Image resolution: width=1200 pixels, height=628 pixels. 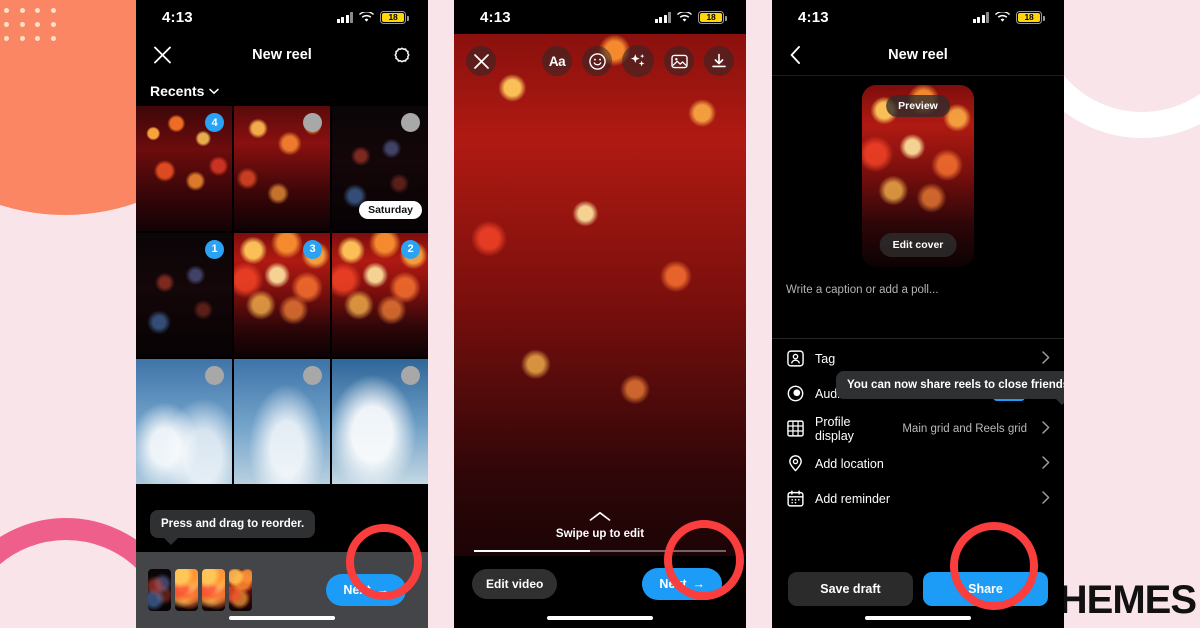 What do you see at coordinates (233, 527) in the screenshot?
I see `reorder-tooltip: Press and drag to reorder.` at bounding box center [233, 527].